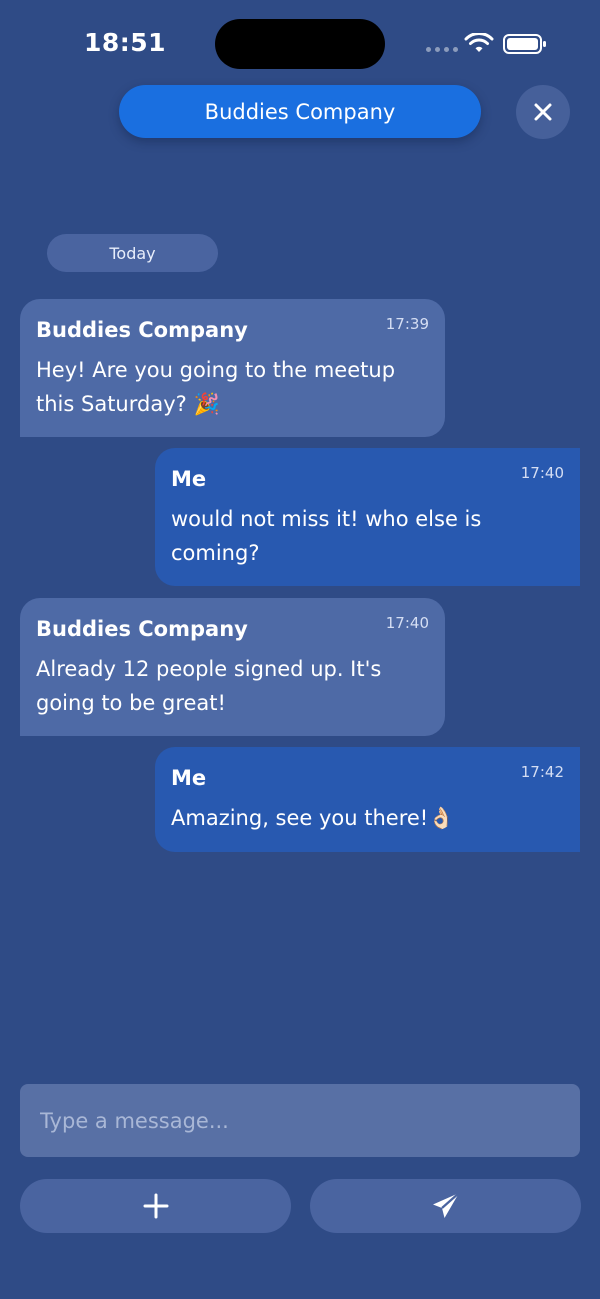 The image size is (600, 1299). Describe the element at coordinates (407, 324) in the screenshot. I see `message-time: 17:39` at that location.